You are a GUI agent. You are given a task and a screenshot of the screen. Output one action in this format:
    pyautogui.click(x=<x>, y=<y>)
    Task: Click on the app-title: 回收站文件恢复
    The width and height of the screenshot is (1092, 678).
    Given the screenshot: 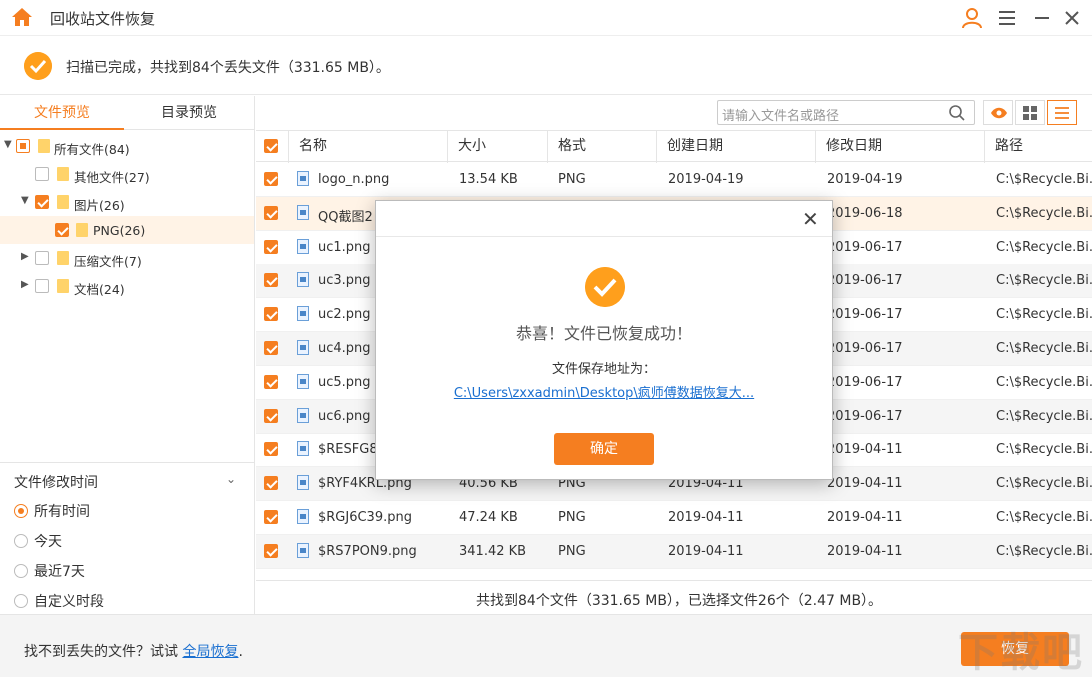 What is the action you would take?
    pyautogui.click(x=103, y=19)
    